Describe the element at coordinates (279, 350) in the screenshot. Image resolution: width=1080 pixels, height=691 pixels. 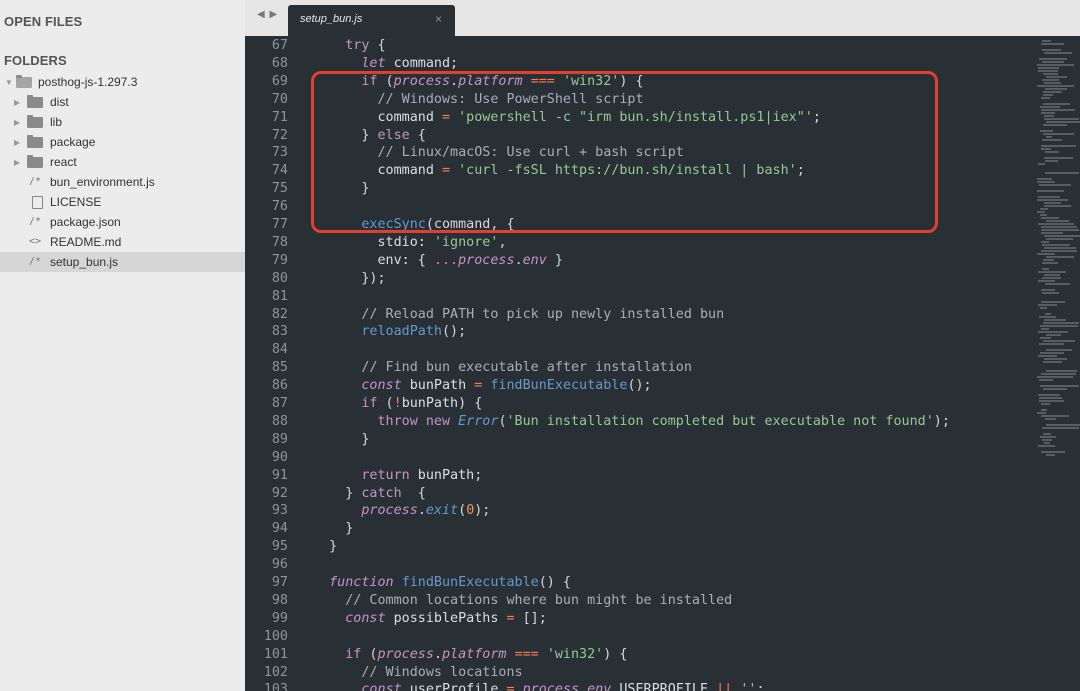
I see `line-number: 84` at that location.